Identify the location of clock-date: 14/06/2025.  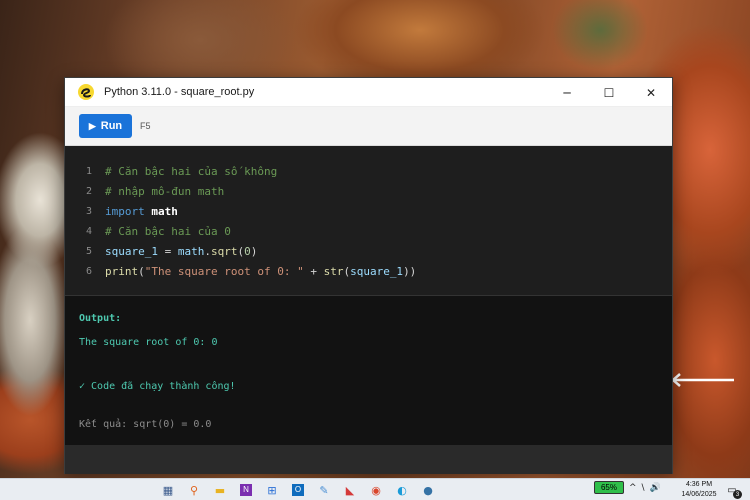
(699, 494).